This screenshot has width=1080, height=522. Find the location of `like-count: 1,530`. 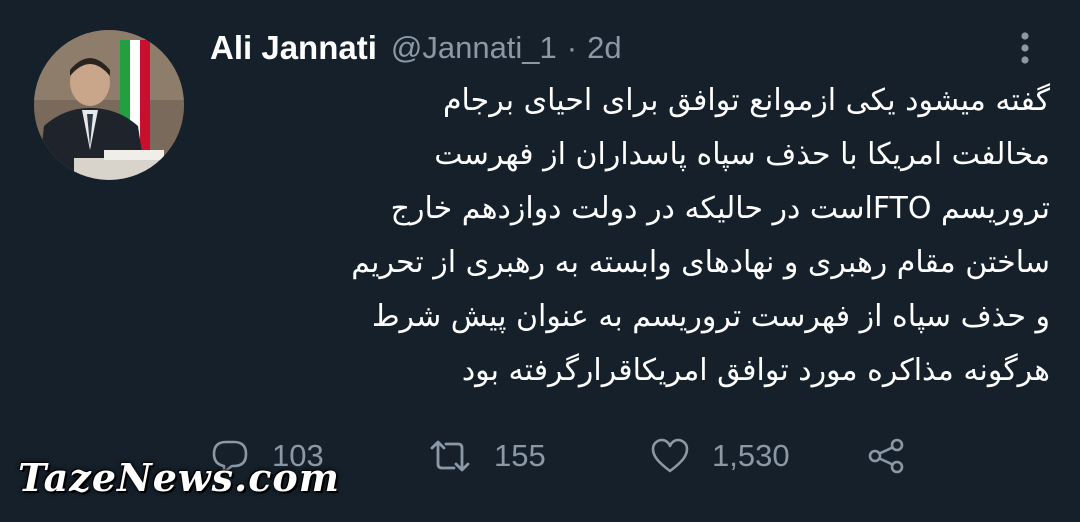

like-count: 1,530 is located at coordinates (751, 455).